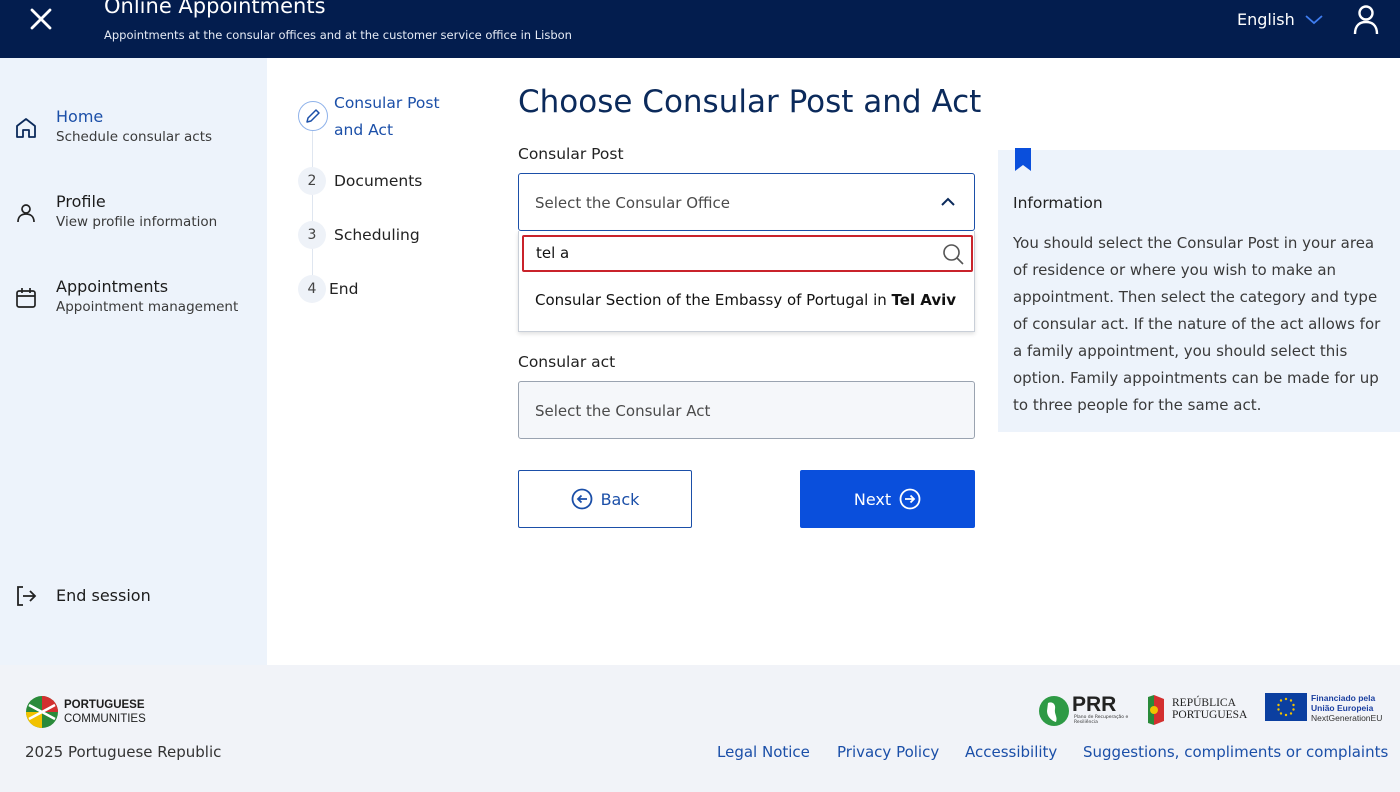 Image resolution: width=1400 pixels, height=792 pixels. Describe the element at coordinates (26, 128) in the screenshot. I see `home-icon` at that location.